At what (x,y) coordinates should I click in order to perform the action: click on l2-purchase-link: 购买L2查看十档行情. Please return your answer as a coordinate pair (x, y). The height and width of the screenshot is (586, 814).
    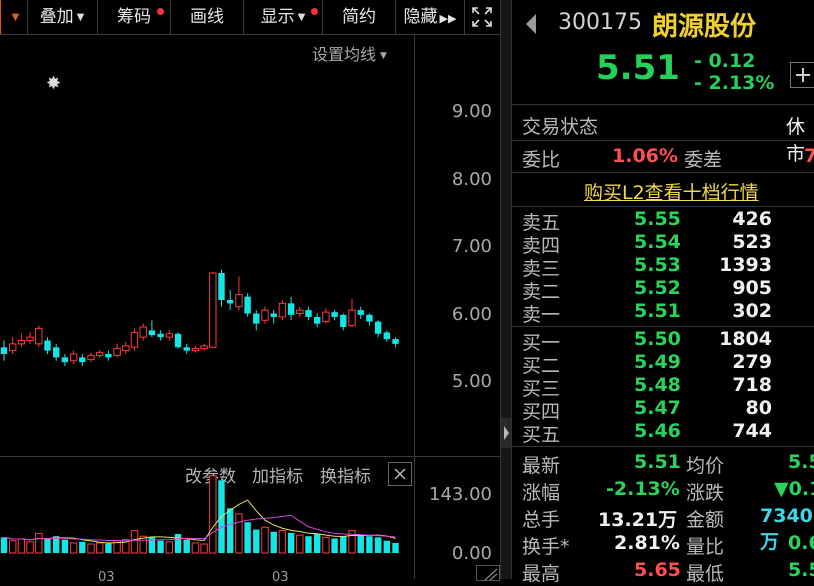
    Looking at the image, I should click on (671, 191).